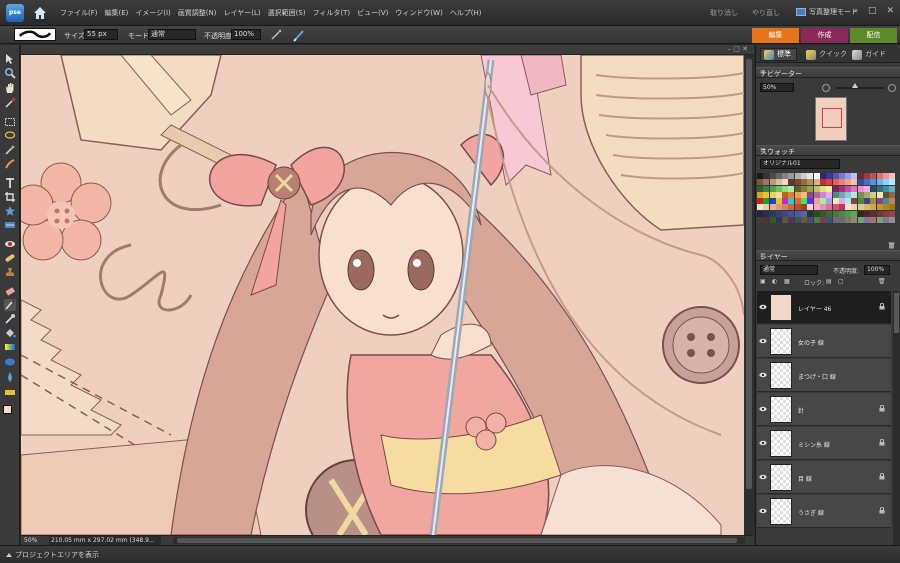 The height and width of the screenshot is (563, 900). I want to click on move-tool-icon, so click(10, 59).